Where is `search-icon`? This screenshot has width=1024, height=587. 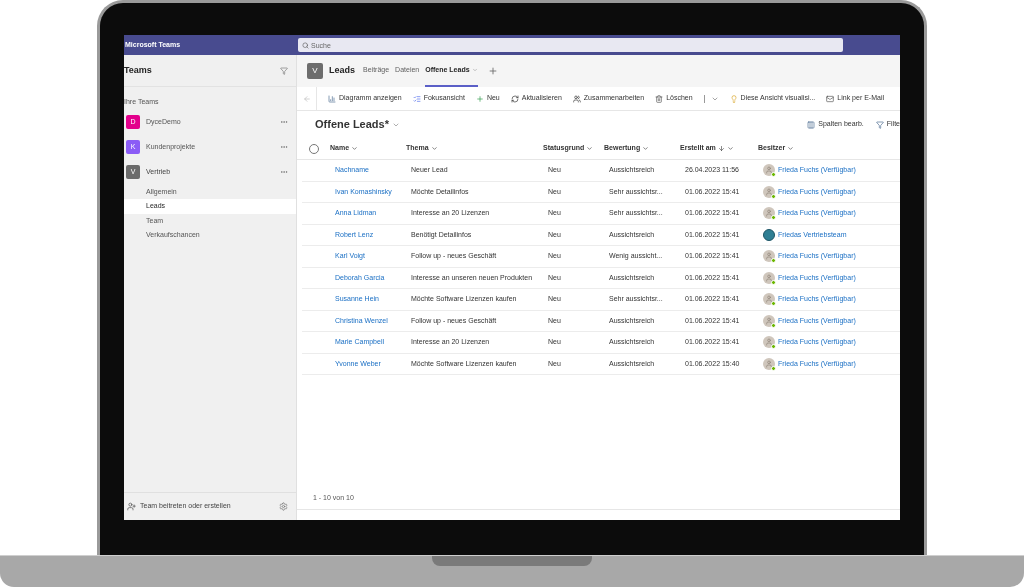
search-icon is located at coordinates (305, 45).